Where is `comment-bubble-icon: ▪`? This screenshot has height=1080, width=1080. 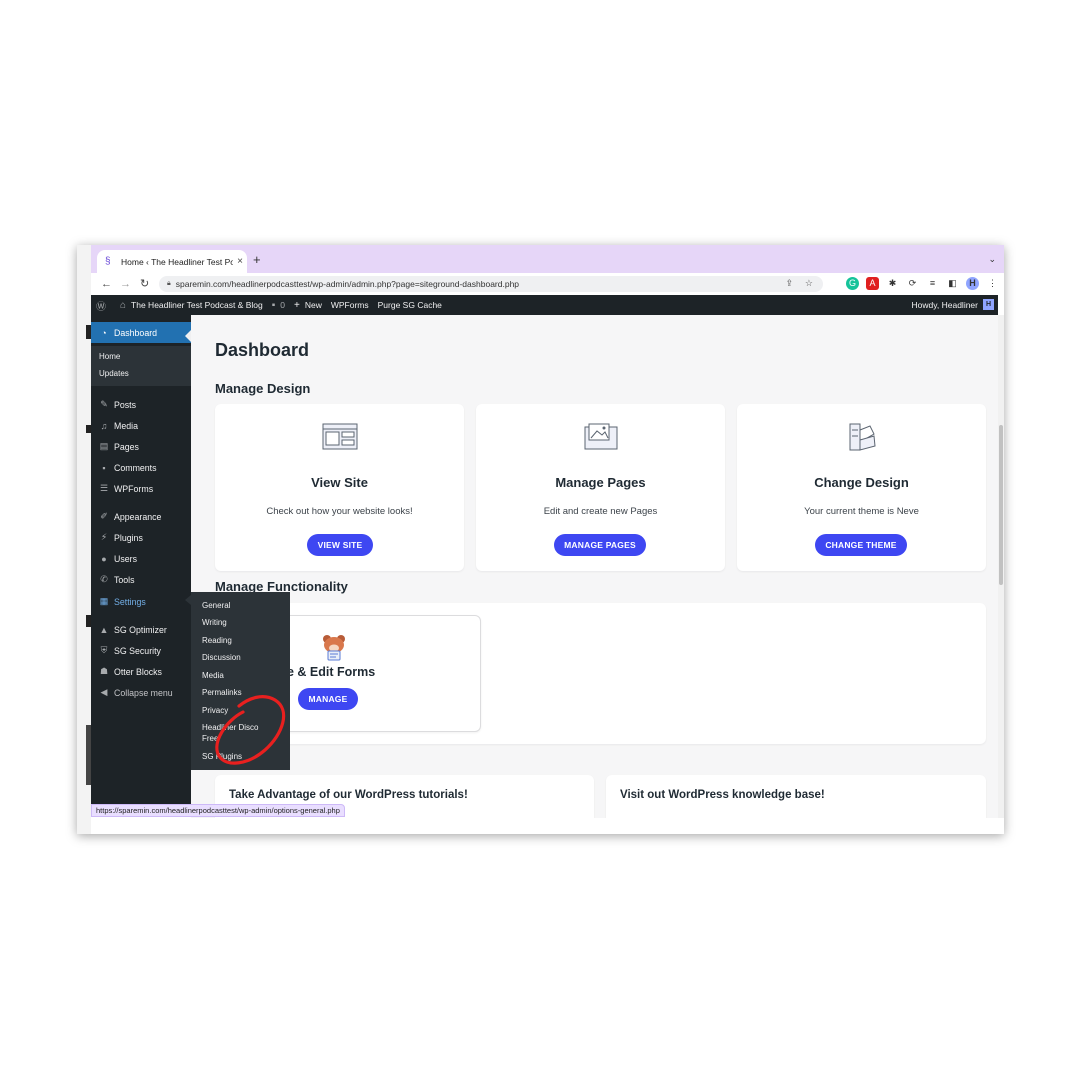 comment-bubble-icon: ▪ is located at coordinates (273, 305).